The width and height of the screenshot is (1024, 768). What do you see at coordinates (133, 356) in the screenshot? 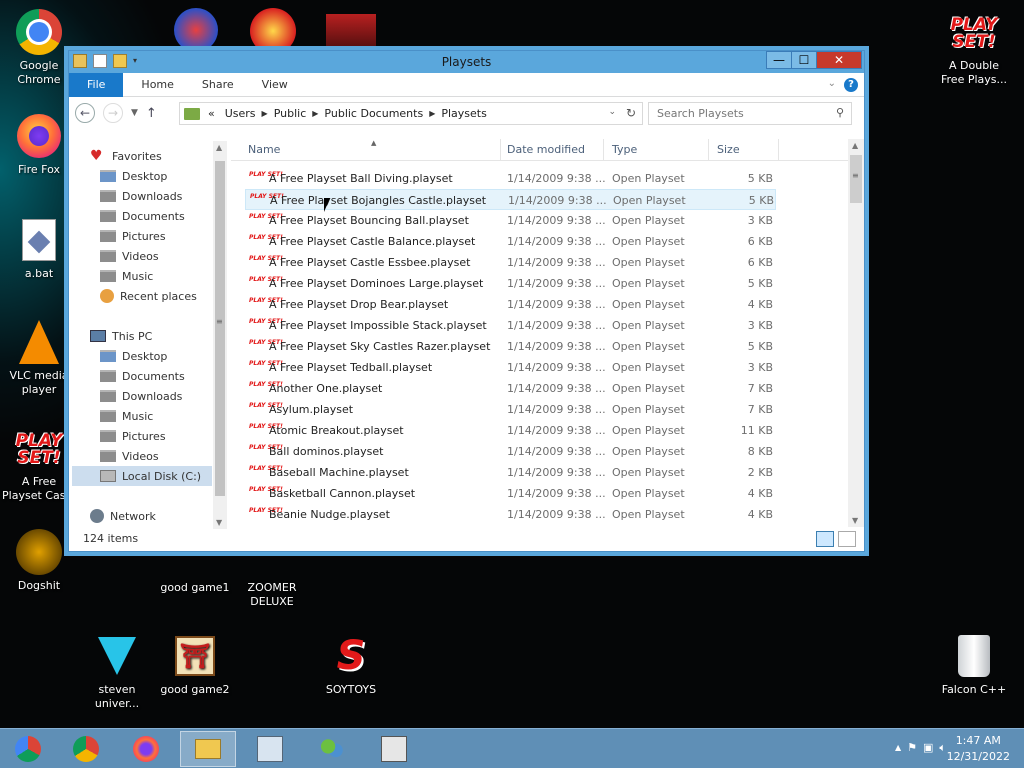
I see `nav-pc-desktop: Desktop` at bounding box center [133, 356].